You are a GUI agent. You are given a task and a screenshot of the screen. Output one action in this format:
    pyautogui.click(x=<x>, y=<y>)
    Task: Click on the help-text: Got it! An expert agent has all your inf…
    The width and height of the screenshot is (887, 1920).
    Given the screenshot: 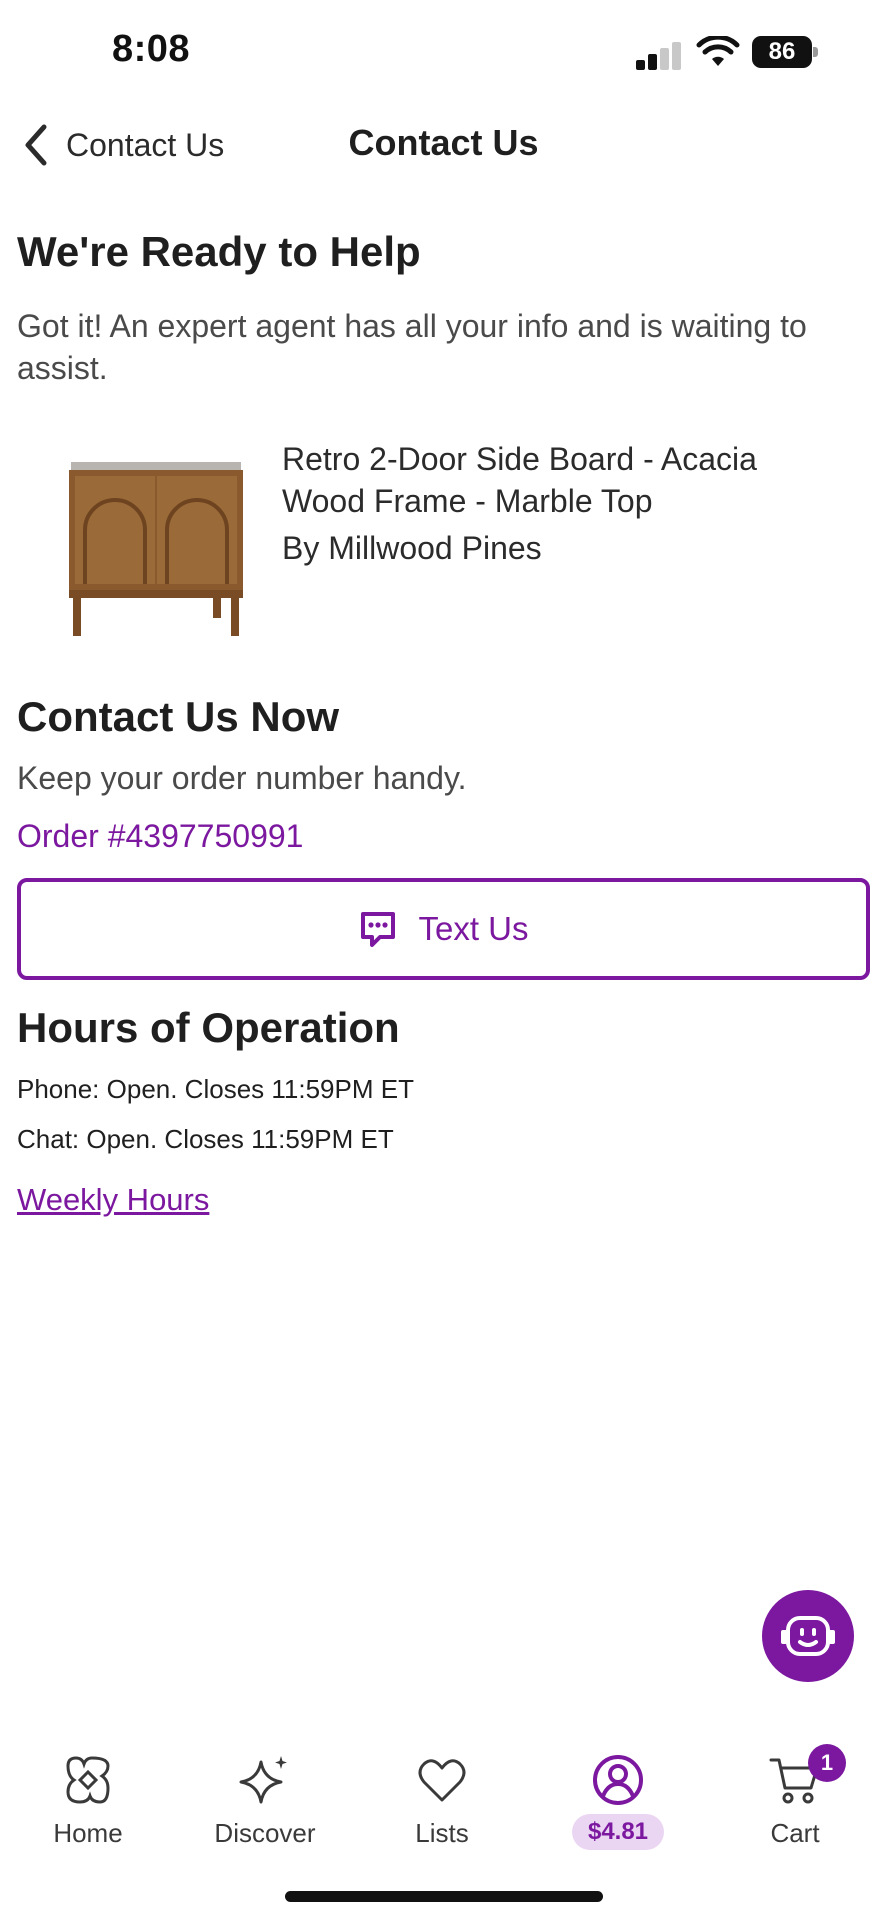 What is the action you would take?
    pyautogui.click(x=412, y=347)
    